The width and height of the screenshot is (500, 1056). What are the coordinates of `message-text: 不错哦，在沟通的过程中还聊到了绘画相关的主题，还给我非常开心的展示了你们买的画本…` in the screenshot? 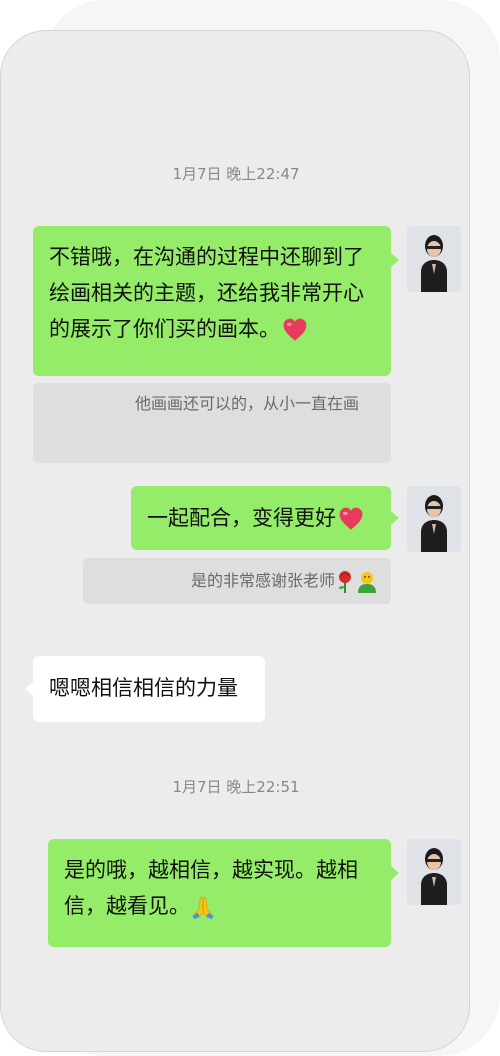 It's located at (206, 293).